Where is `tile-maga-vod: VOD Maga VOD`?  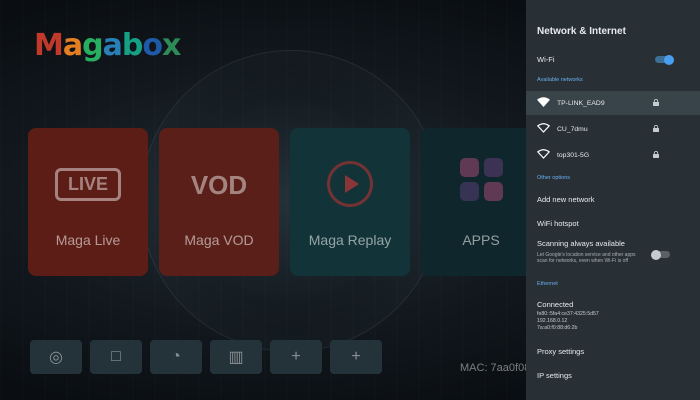 tile-maga-vod: VOD Maga VOD is located at coordinates (219, 202).